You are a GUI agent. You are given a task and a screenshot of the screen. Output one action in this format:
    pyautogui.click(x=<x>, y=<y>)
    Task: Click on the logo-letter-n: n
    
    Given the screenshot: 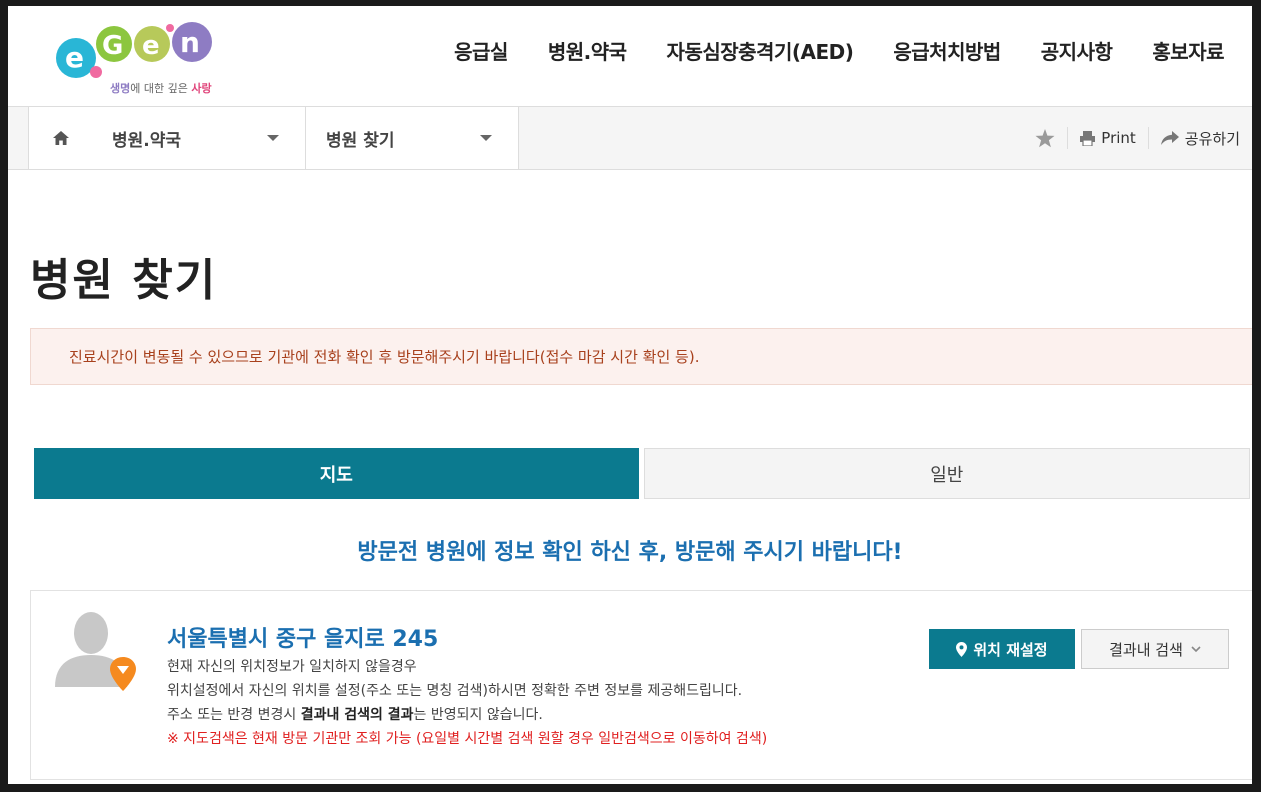 What is the action you would take?
    pyautogui.click(x=190, y=42)
    